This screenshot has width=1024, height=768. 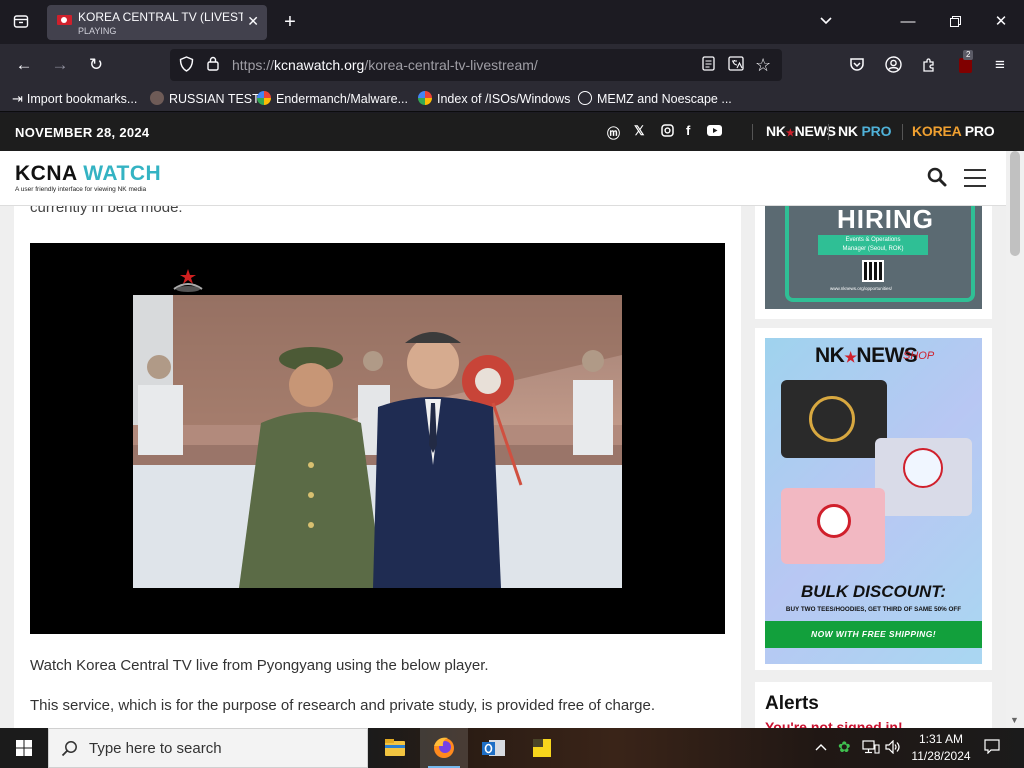 What do you see at coordinates (21, 22) in the screenshot?
I see `tab-list-icon` at bounding box center [21, 22].